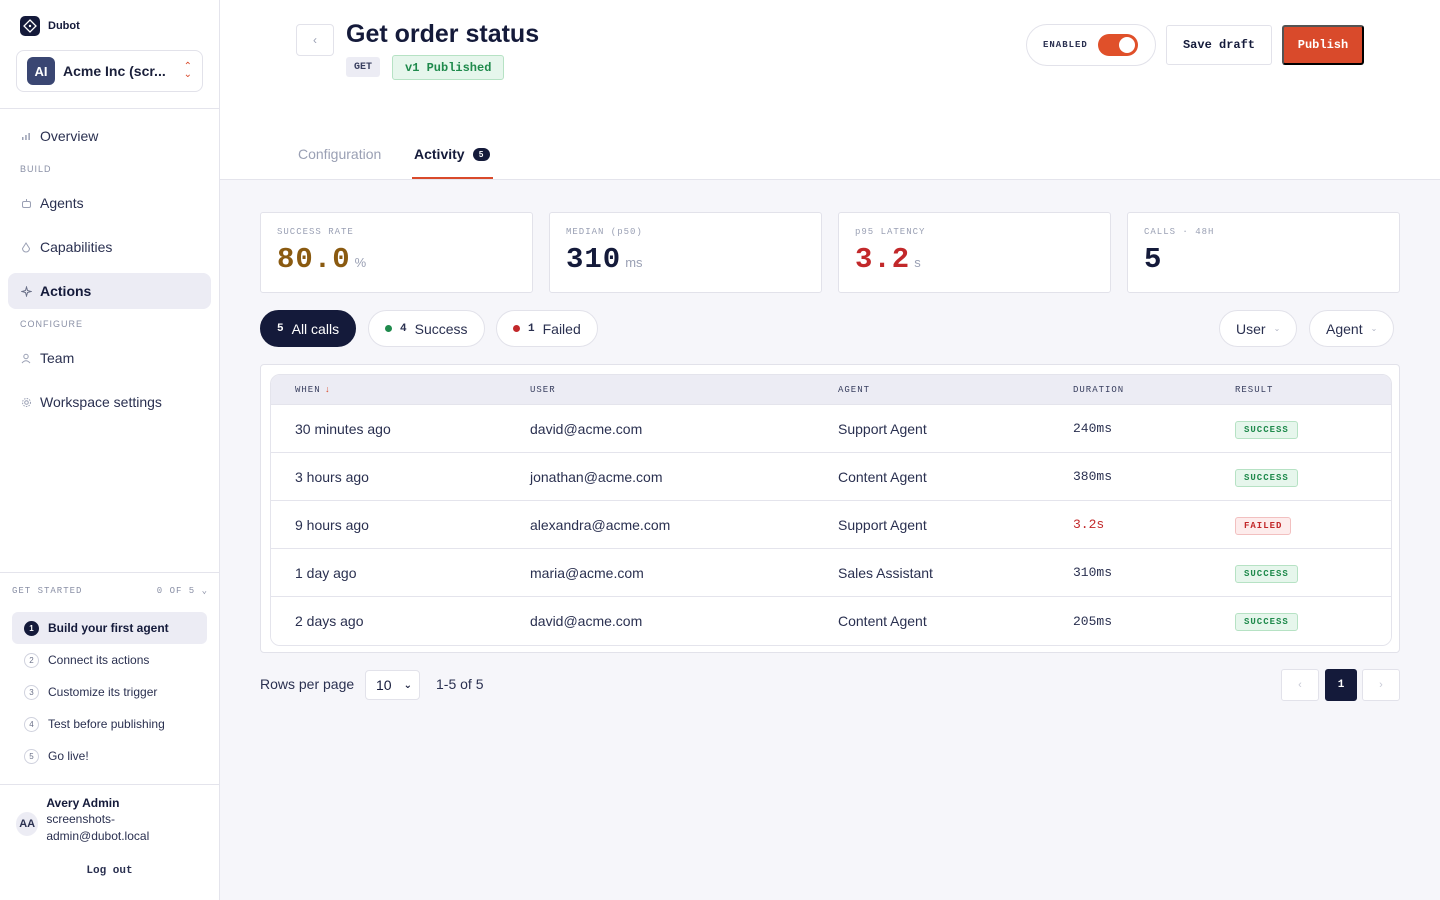  Describe the element at coordinates (109, 136) in the screenshot. I see `sidebar-item-overview: Overview` at that location.